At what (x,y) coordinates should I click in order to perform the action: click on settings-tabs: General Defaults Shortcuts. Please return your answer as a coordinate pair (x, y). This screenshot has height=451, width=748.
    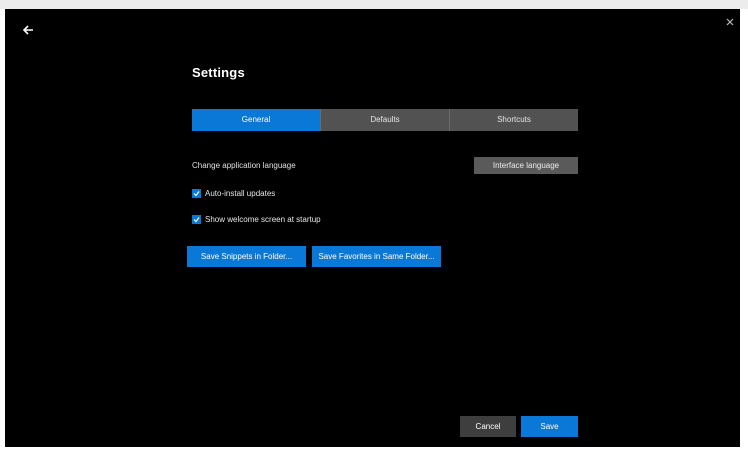
    Looking at the image, I should click on (385, 120).